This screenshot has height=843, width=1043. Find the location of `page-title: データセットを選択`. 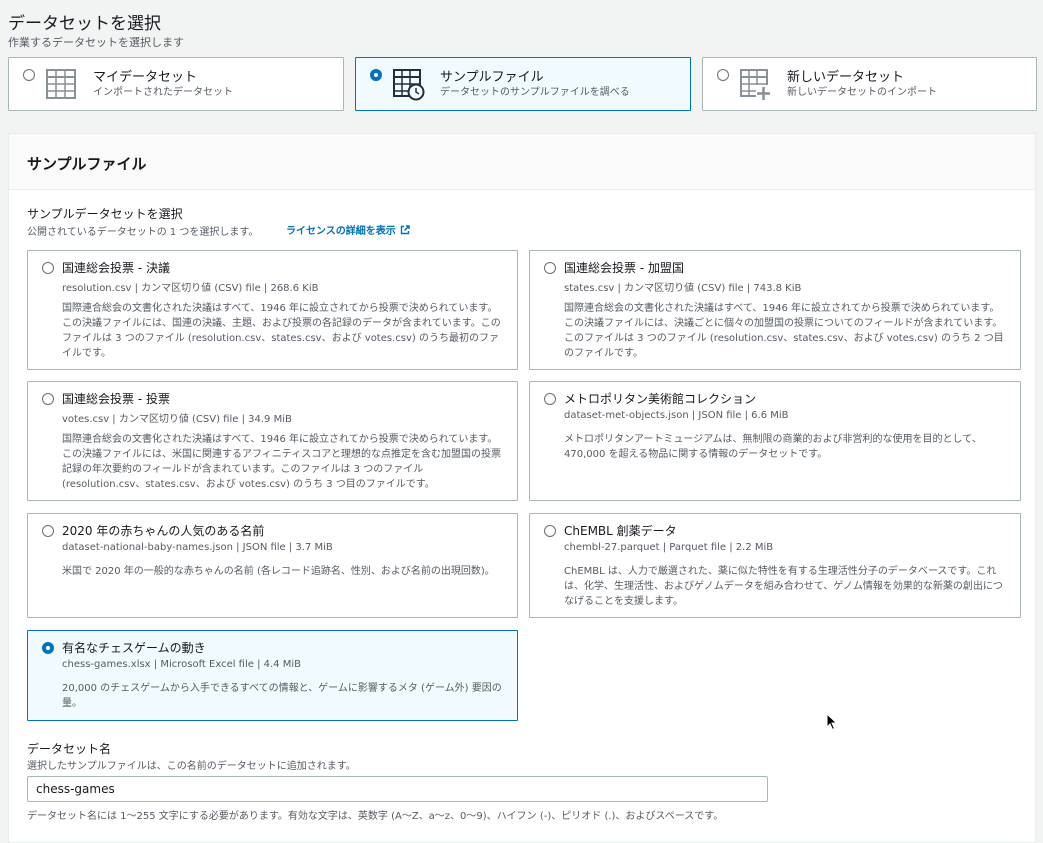

page-title: データセットを選択 is located at coordinates (84, 24).